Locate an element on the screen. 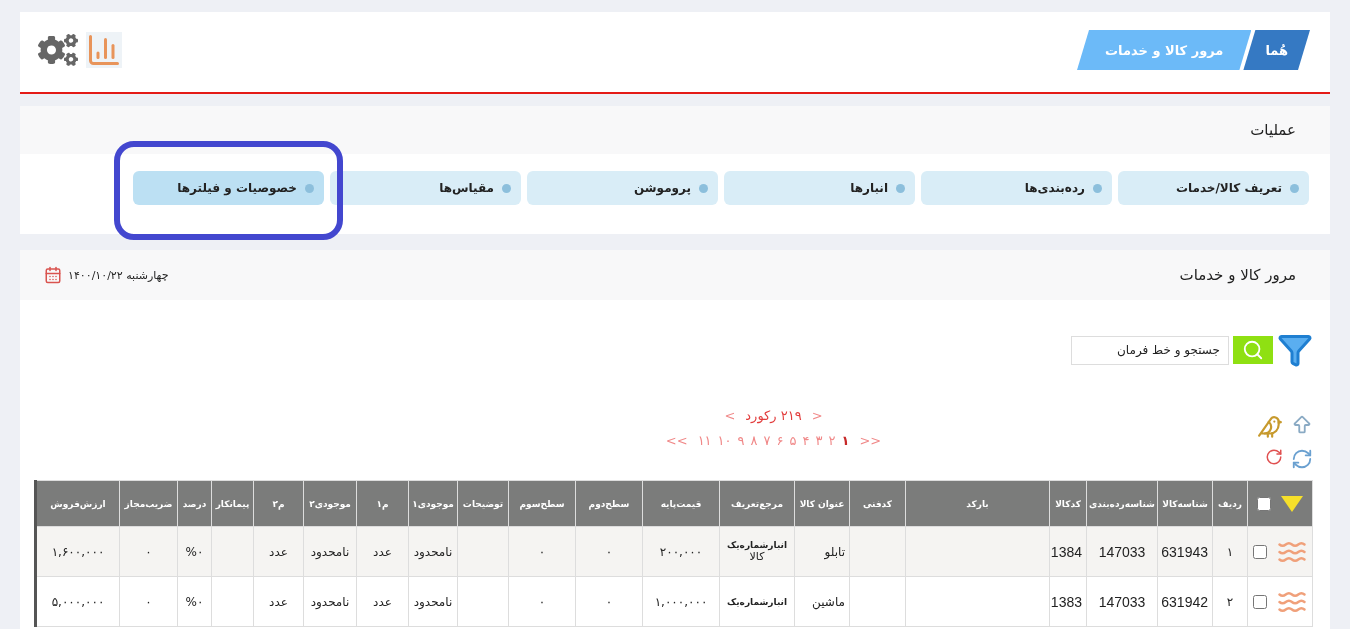 The image size is (1350, 629). column-header: م۱ is located at coordinates (382, 503).